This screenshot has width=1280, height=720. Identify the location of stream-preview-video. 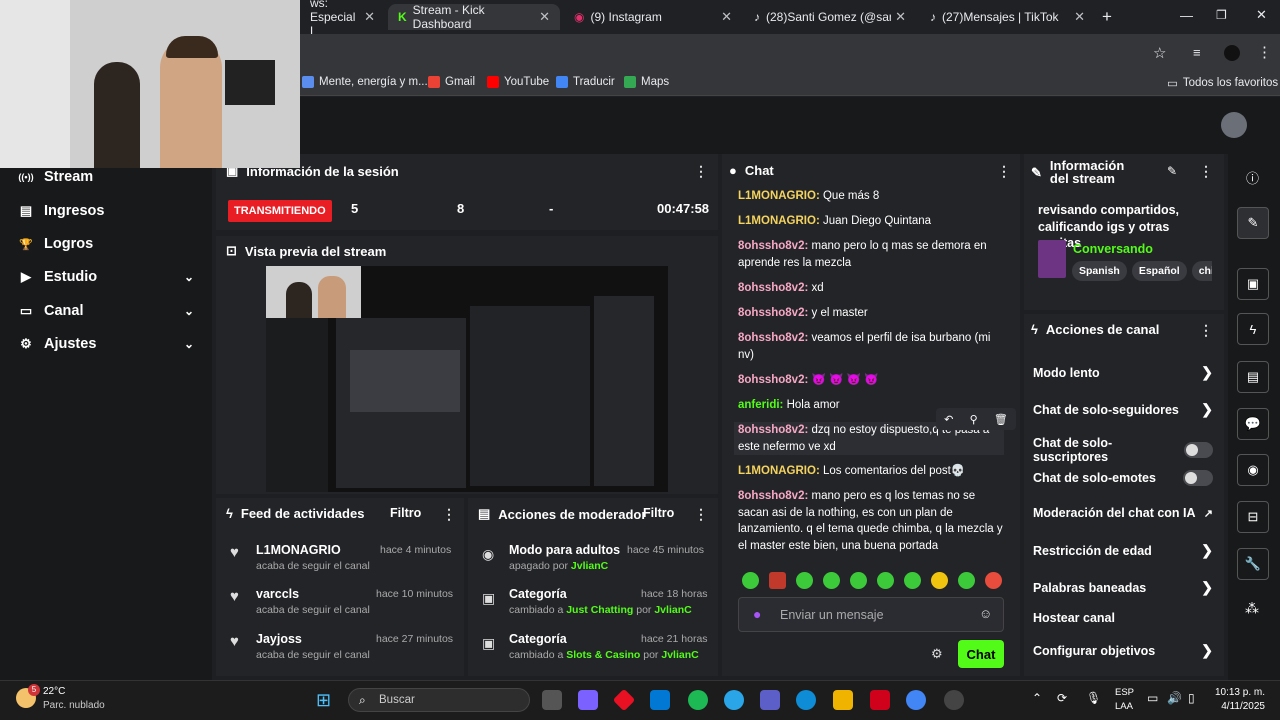
(467, 379).